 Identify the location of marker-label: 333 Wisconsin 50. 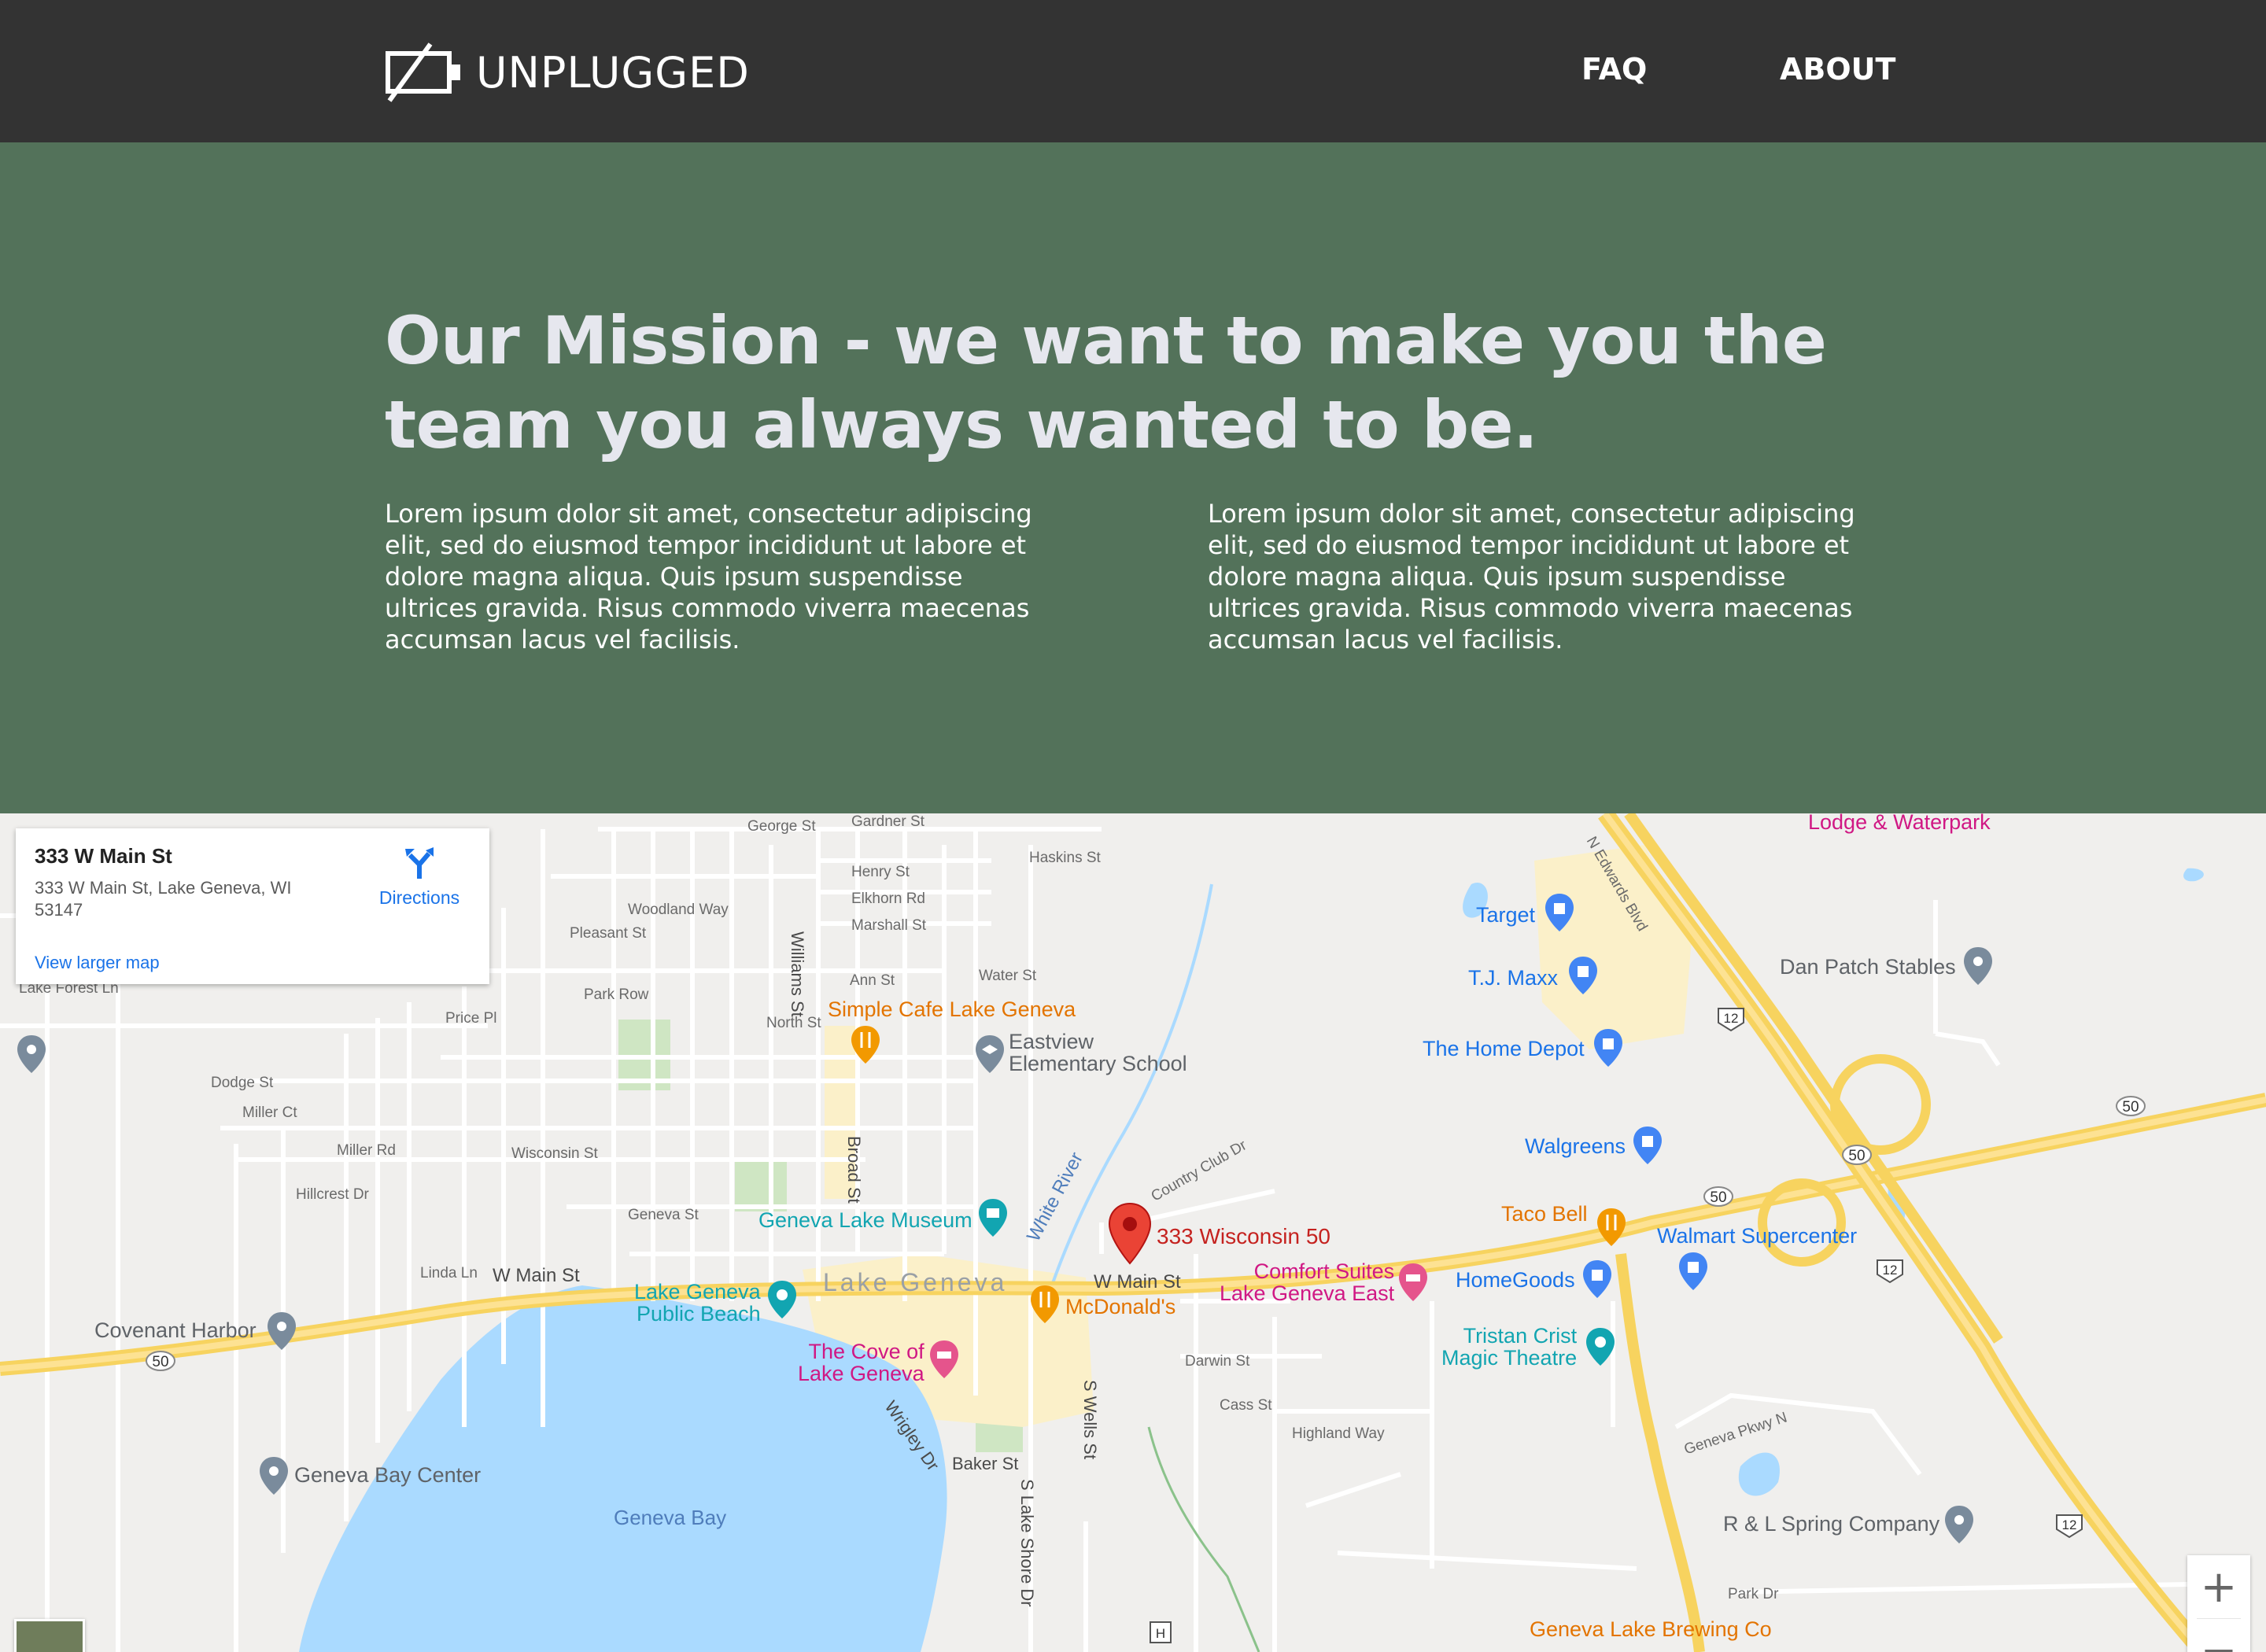
(1244, 1236).